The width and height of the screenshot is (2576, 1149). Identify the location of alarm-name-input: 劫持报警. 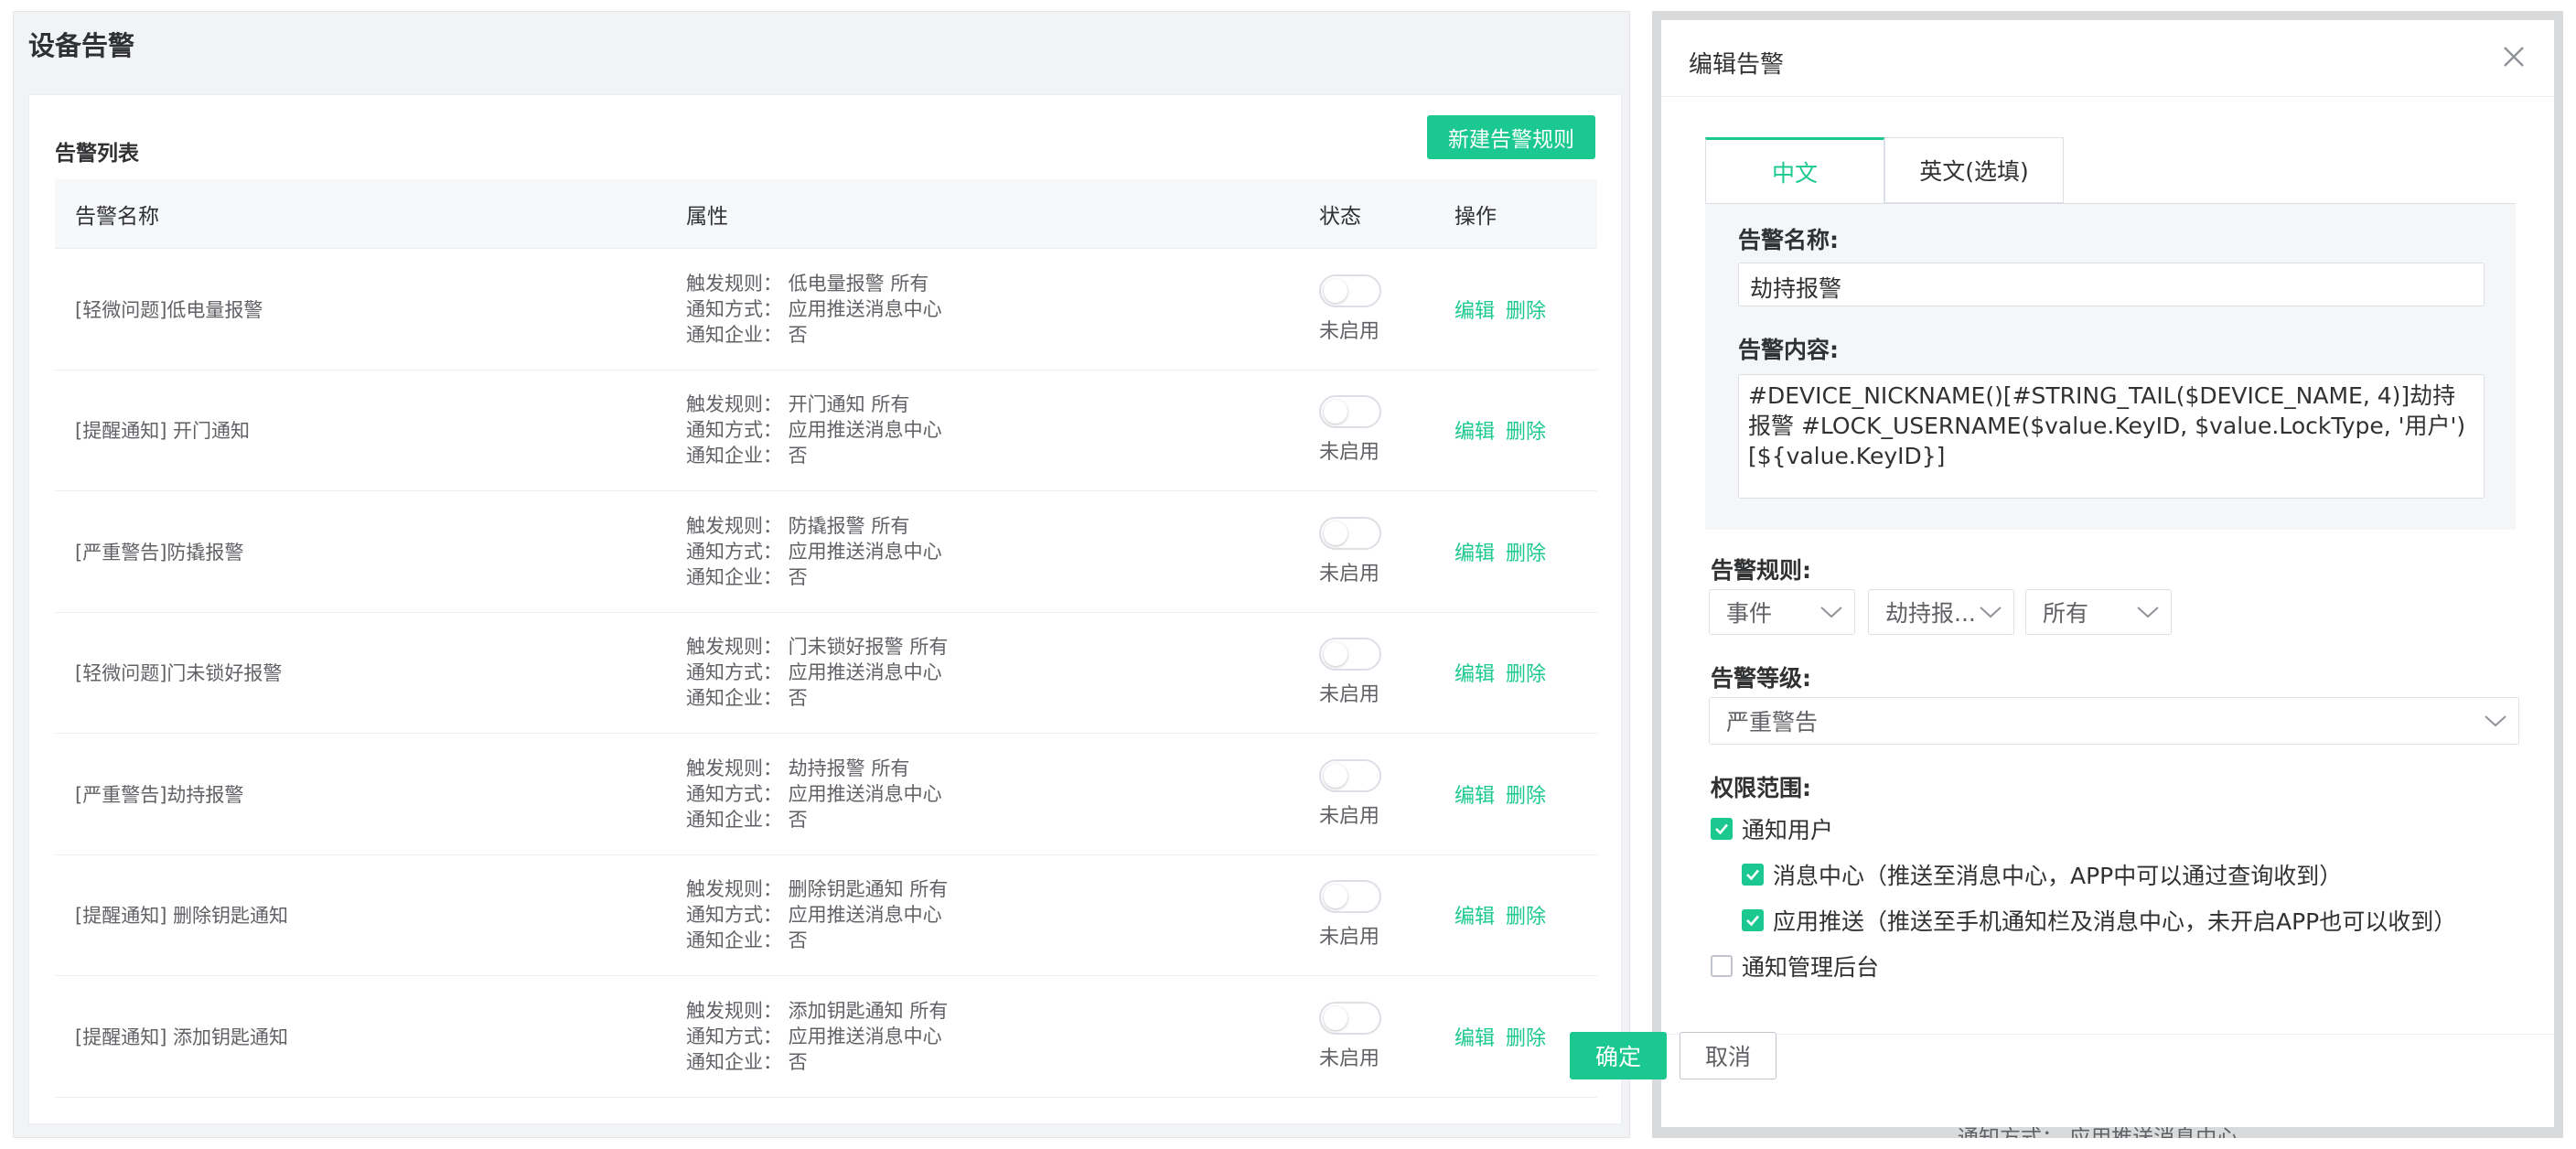
(2112, 285).